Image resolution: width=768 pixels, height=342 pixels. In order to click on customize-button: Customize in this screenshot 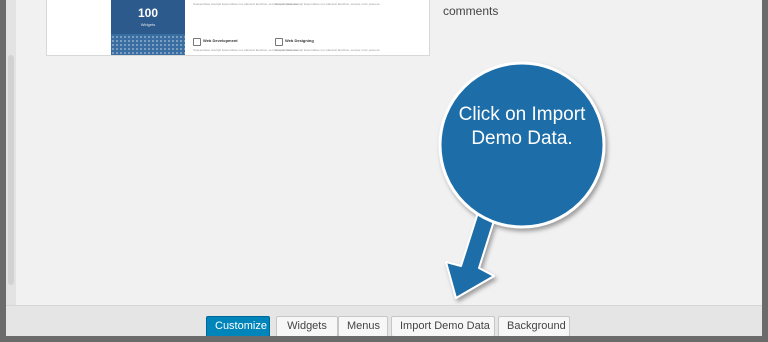, I will do `click(238, 326)`.